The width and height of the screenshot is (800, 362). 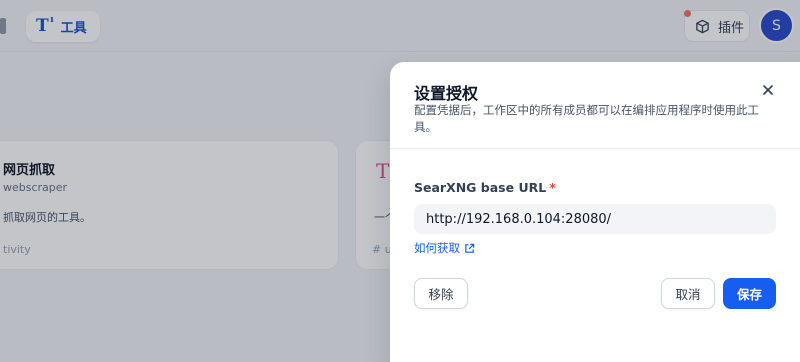 I want to click on remove-button: 移除, so click(x=441, y=293).